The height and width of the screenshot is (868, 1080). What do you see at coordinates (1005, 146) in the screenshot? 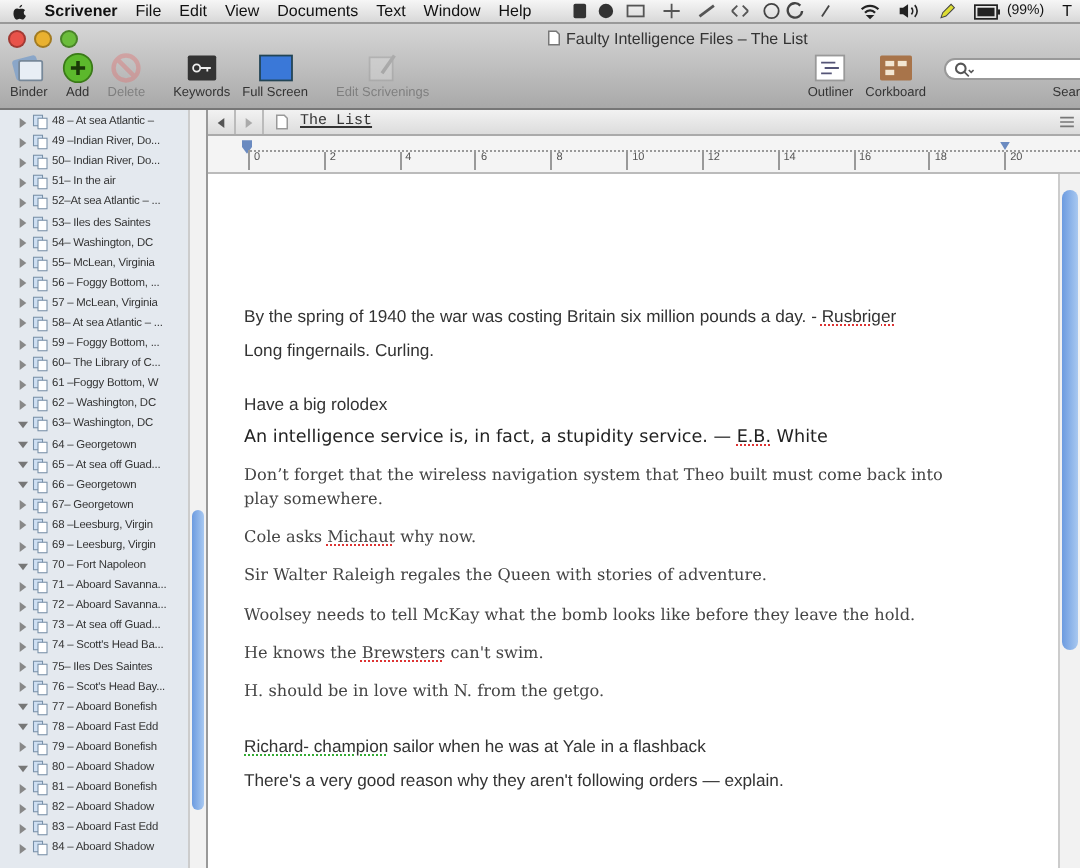
I see `right-margin-marker-icon` at bounding box center [1005, 146].